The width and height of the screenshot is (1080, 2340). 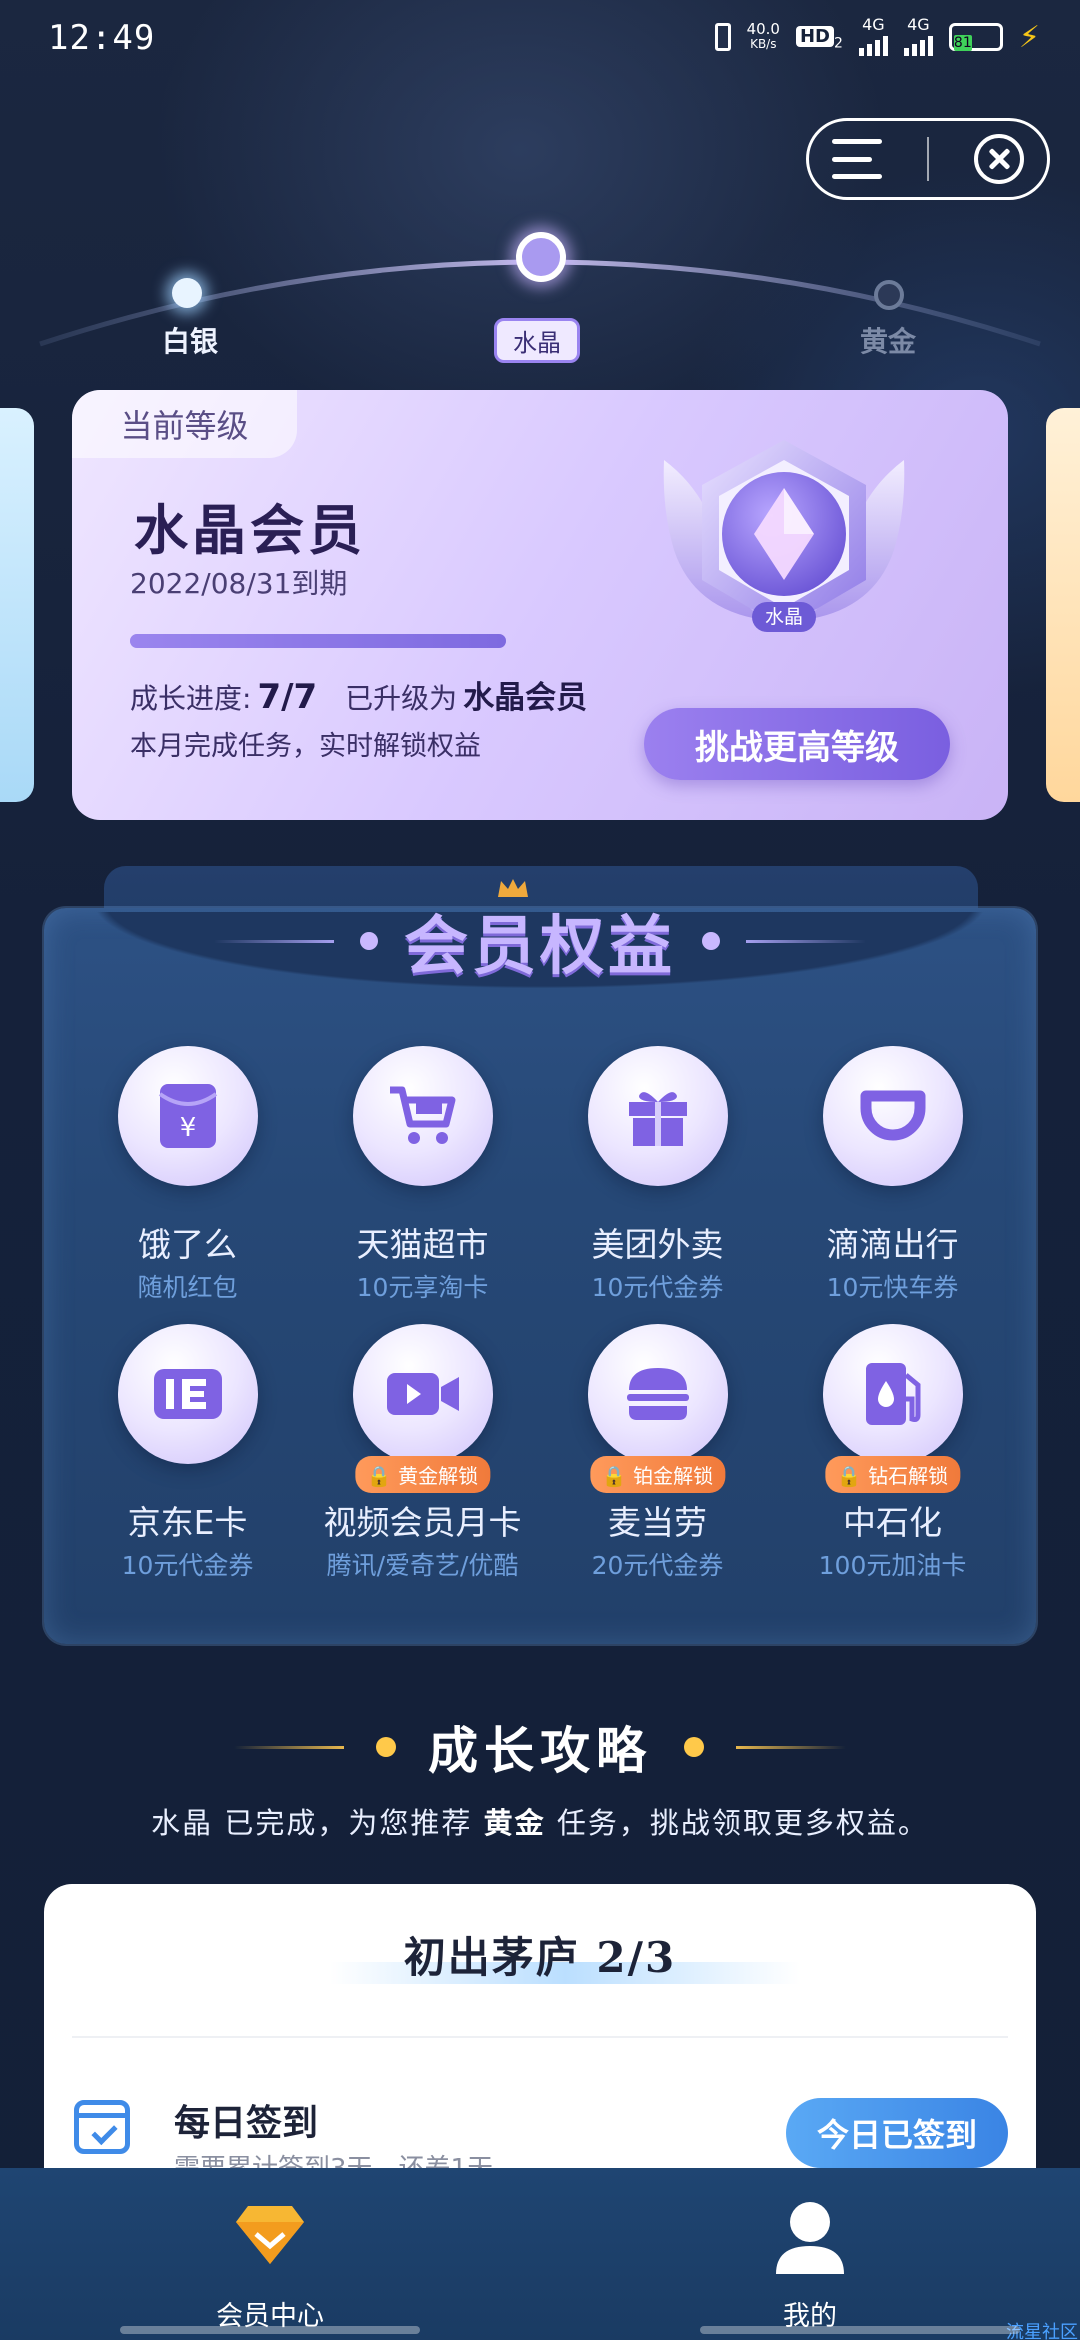 I want to click on benefit-item-meituan: 美团外卖 10元代金券, so click(x=657, y=1185).